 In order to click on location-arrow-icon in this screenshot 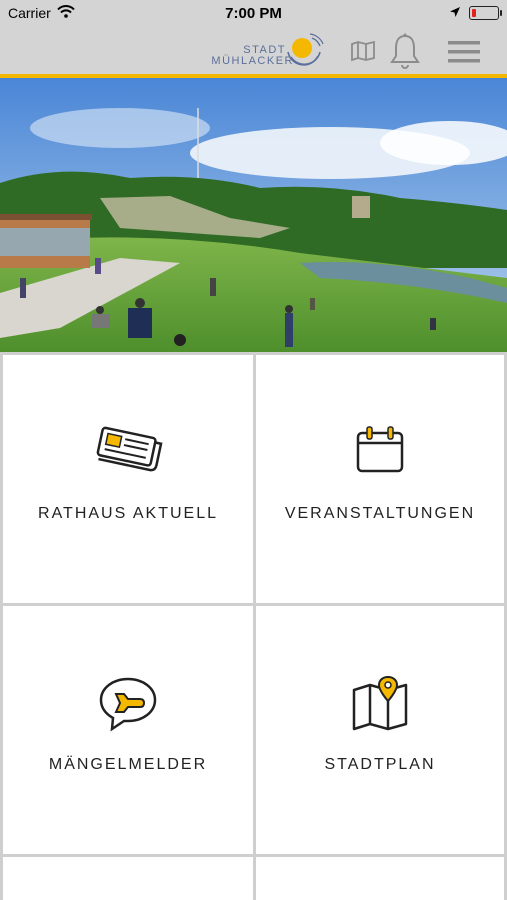, I will do `click(455, 13)`.